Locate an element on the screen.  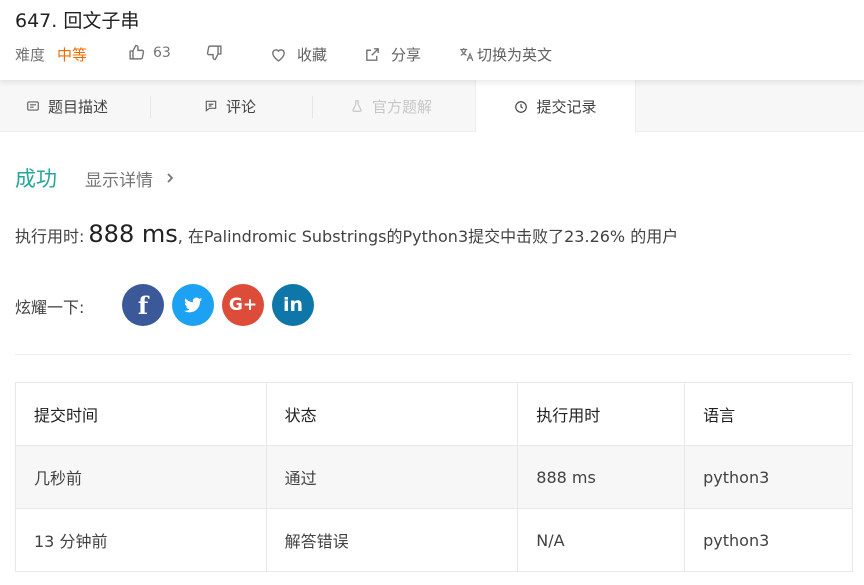
submission-status-link: 通过 is located at coordinates (392, 477).